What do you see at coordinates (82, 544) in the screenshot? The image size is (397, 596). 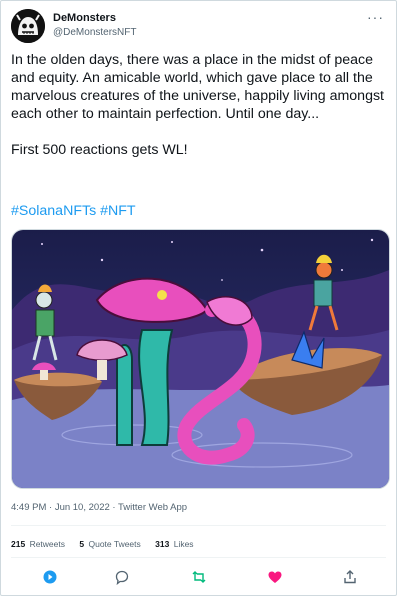 I see `quotes-count: 5` at bounding box center [82, 544].